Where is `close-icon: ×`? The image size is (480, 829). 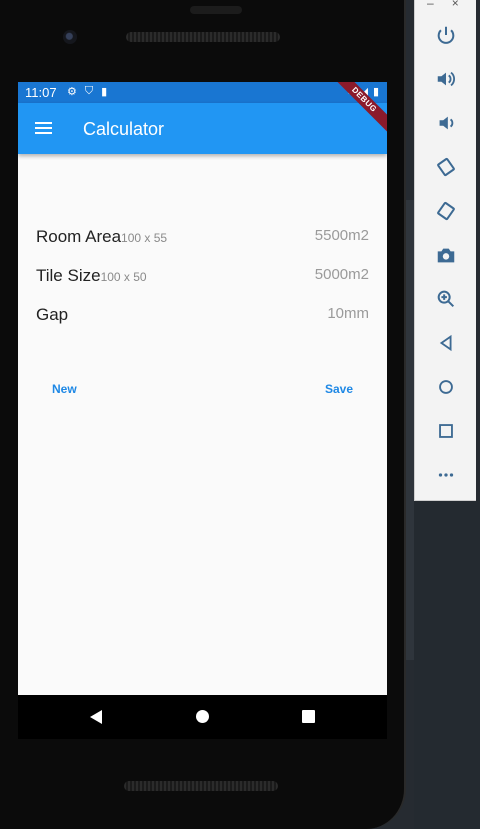 close-icon: × is located at coordinates (455, 5).